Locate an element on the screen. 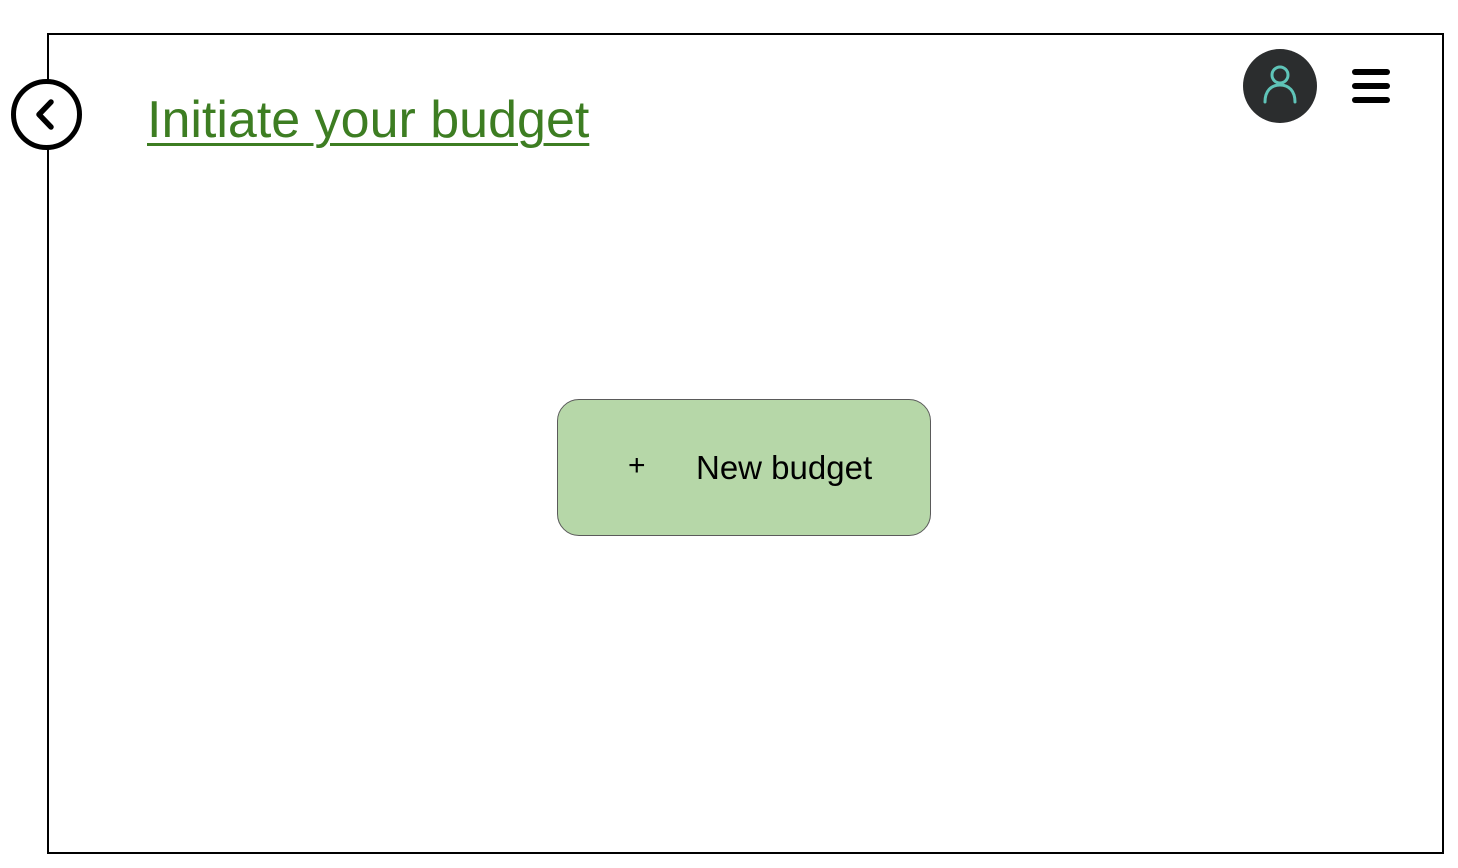 The width and height of the screenshot is (1458, 868). page-title: Initiate your budget is located at coordinates (368, 120).